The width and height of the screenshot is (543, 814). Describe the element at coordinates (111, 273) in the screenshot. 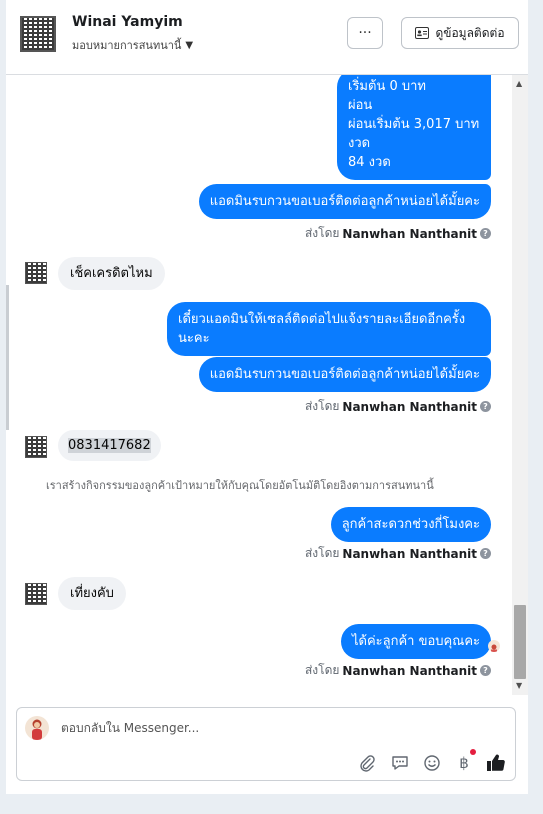

I see `incoming-message: เช็คเครดิตไหม` at that location.